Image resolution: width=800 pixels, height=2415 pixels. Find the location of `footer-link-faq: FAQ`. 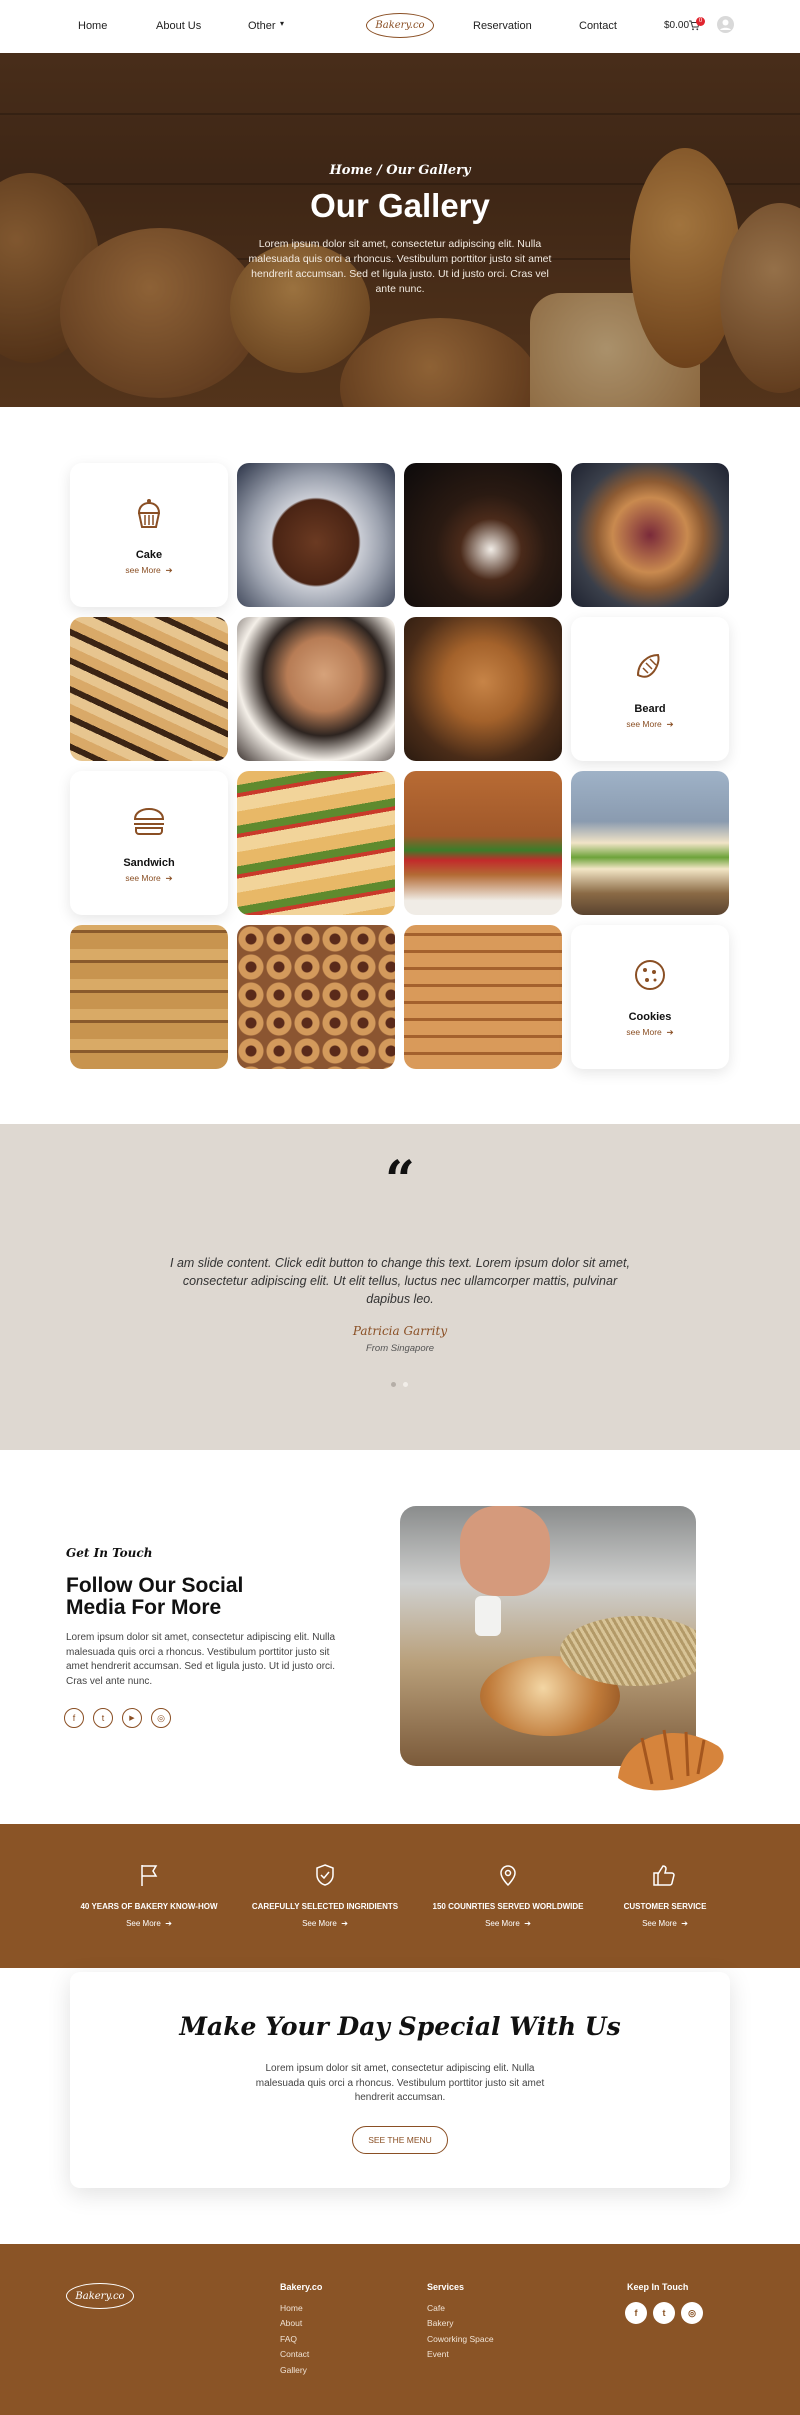

footer-link-faq: FAQ is located at coordinates (288, 2339).